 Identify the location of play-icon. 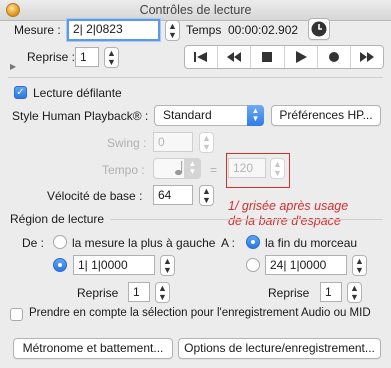
(301, 57).